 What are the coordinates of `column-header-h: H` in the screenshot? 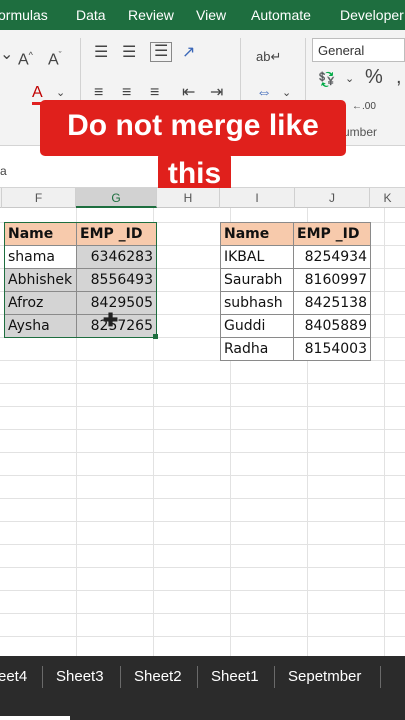 It's located at (188, 198).